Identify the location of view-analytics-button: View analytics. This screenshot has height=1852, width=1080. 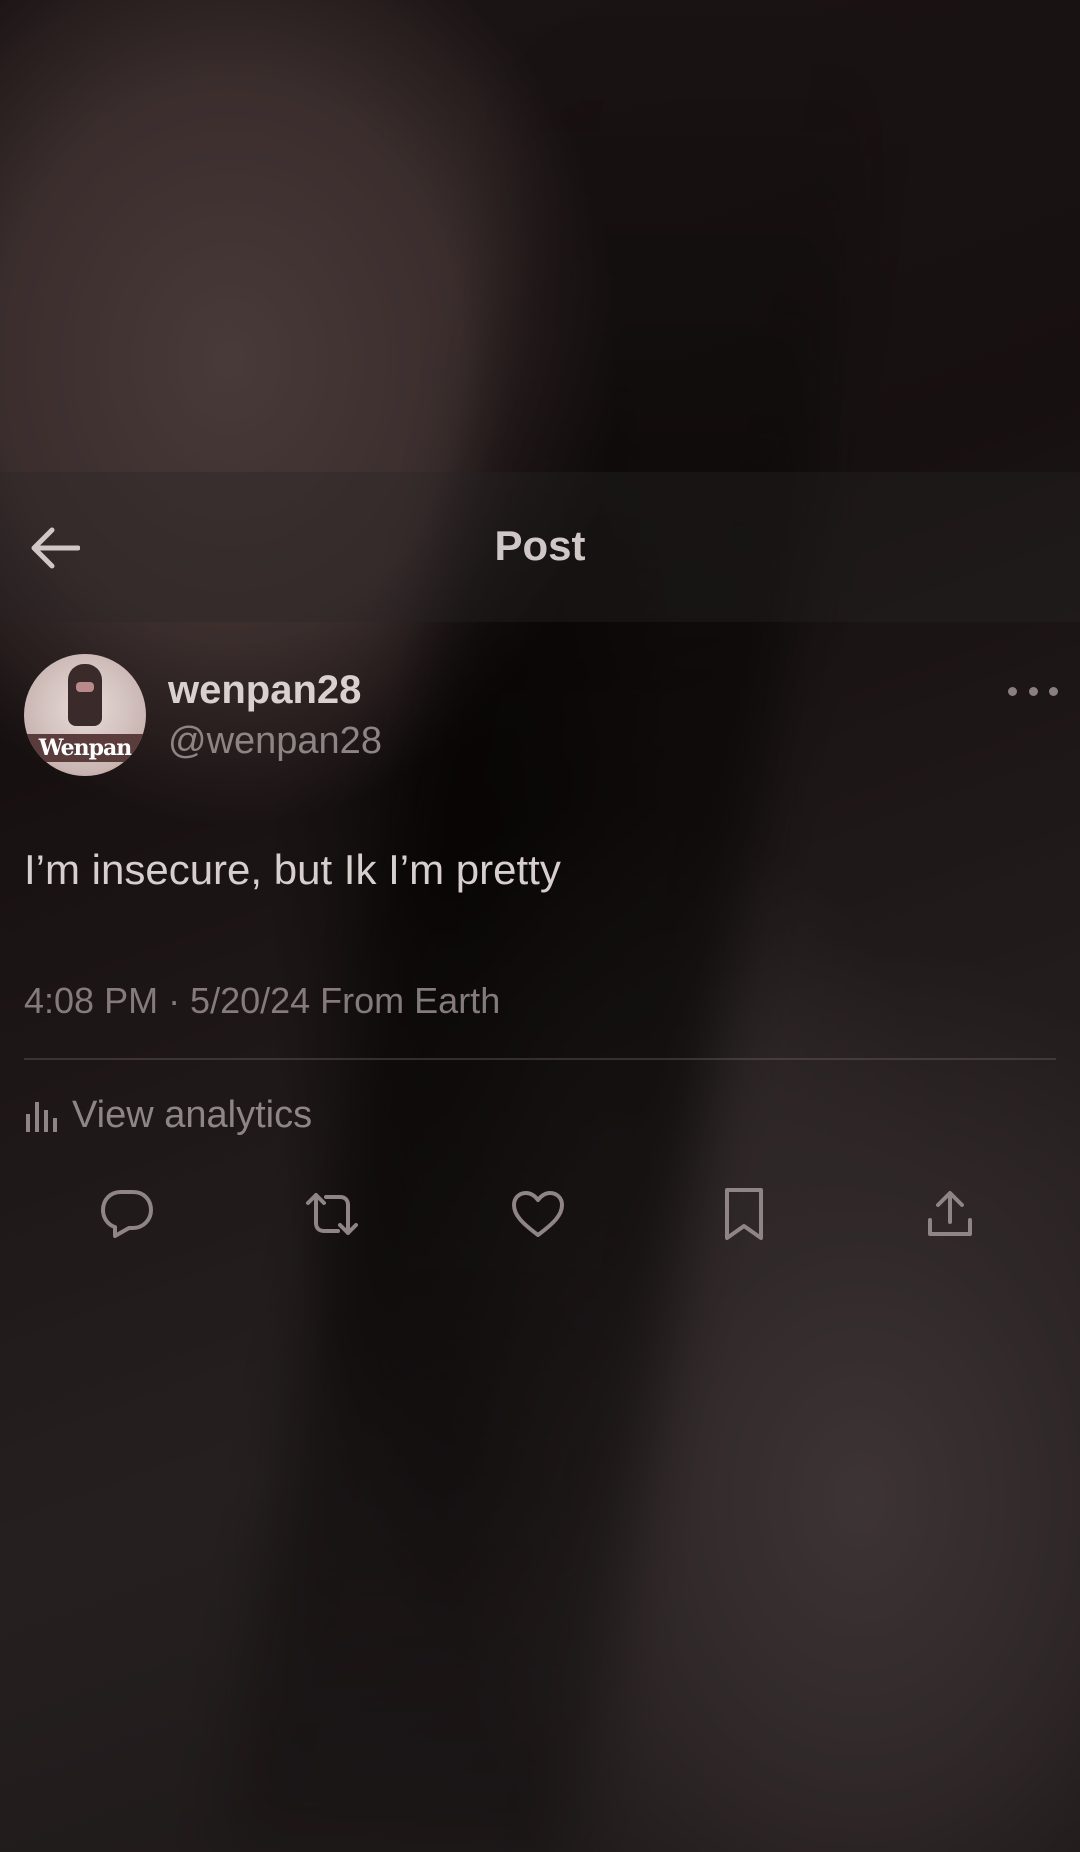
(168, 1115).